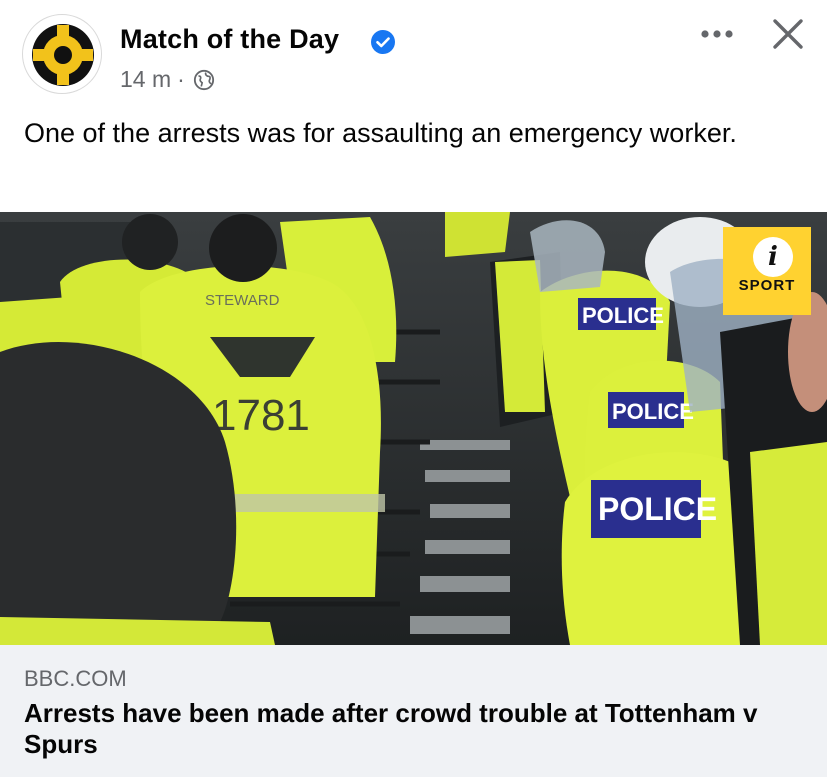  I want to click on page-avatar, so click(62, 54).